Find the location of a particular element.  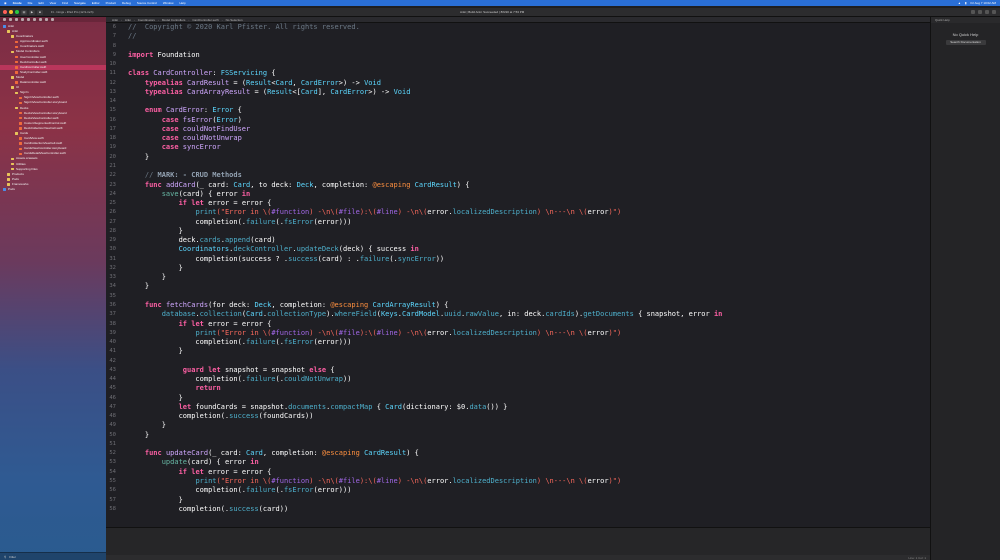

minimize-window-button is located at coordinates (11, 12).